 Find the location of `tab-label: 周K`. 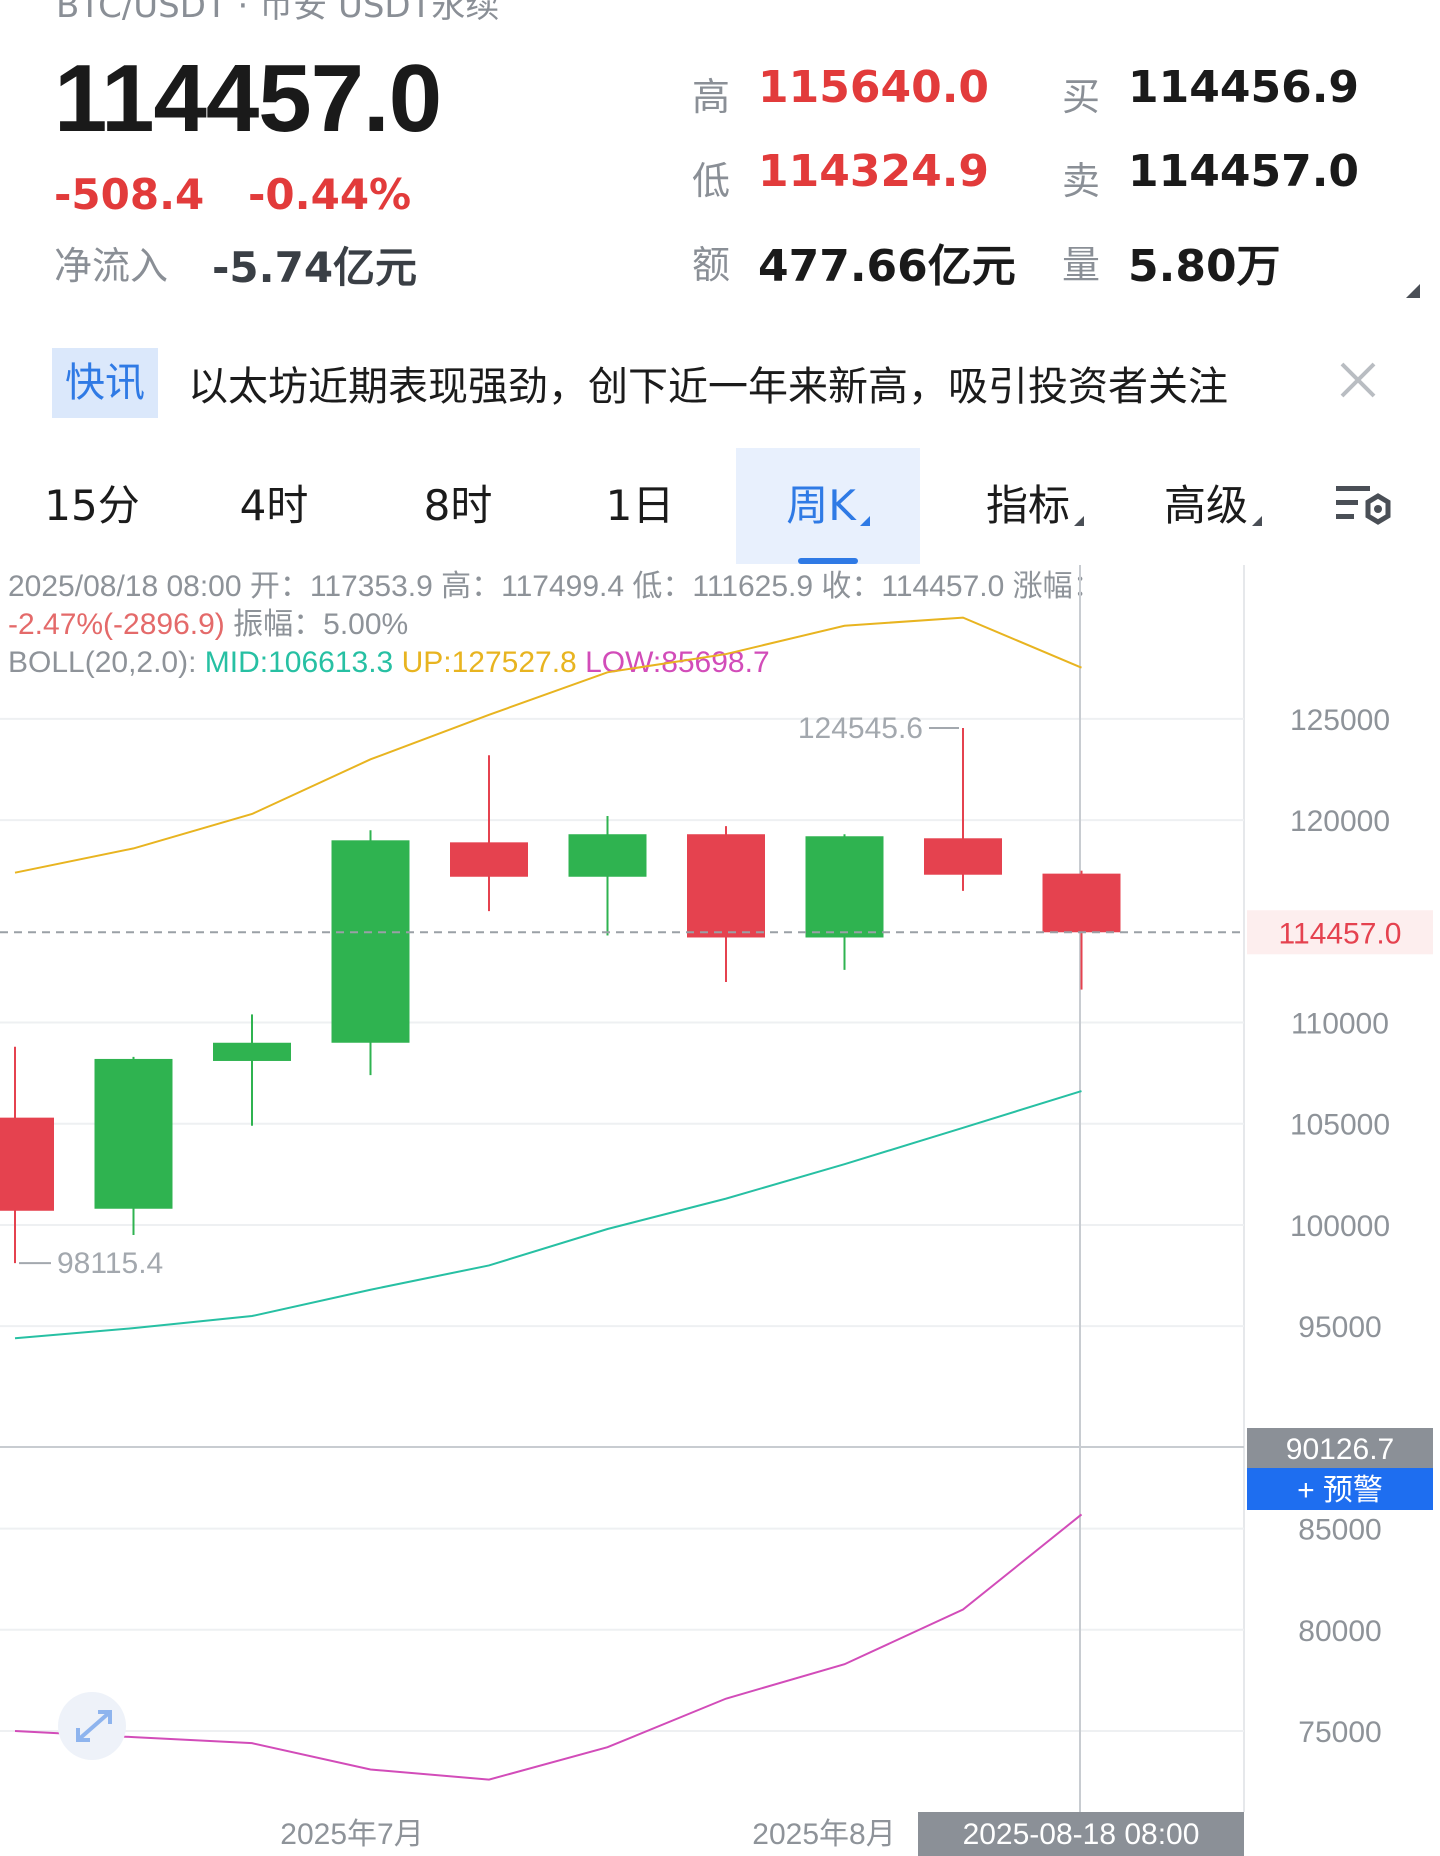

tab-label: 周K is located at coordinates (821, 505).